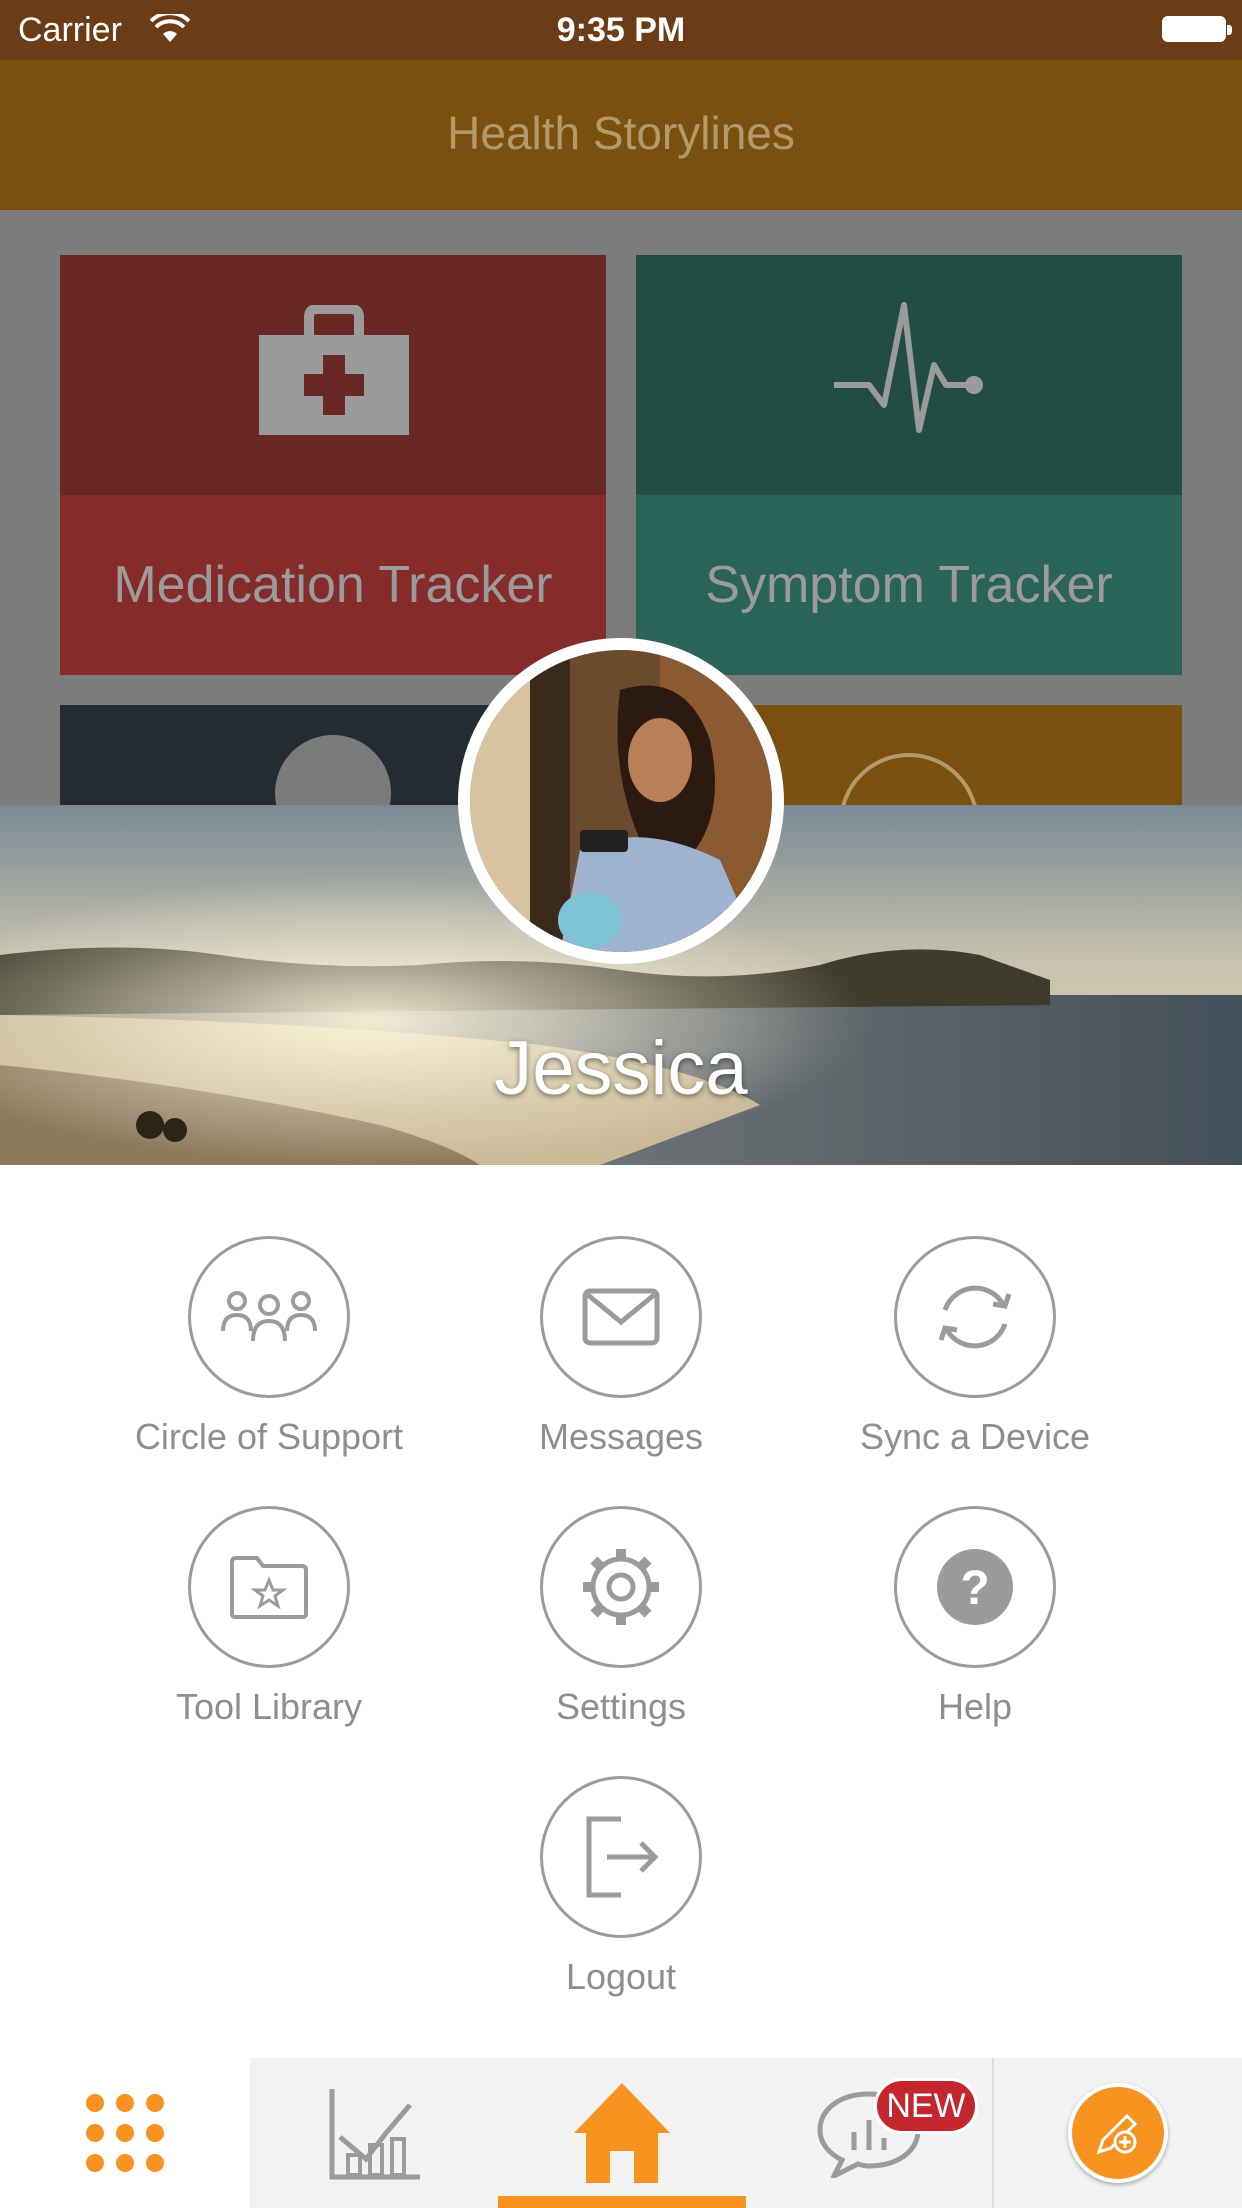  Describe the element at coordinates (908, 367) in the screenshot. I see `heartbeat-icon` at that location.